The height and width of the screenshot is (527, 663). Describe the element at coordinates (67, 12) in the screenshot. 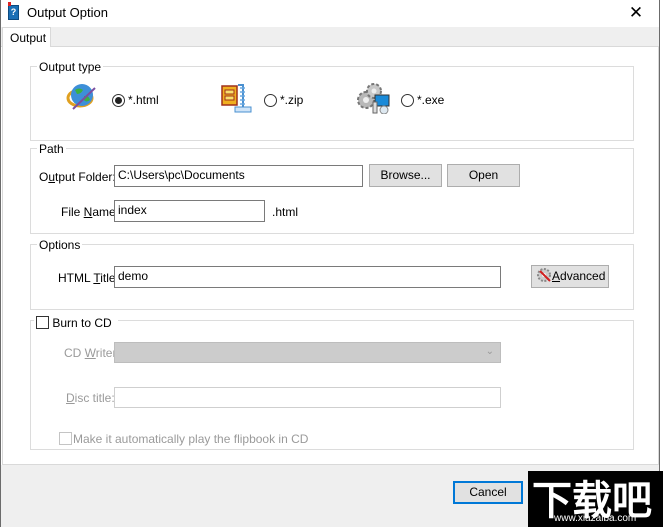

I see `window-title: Output Option` at that location.